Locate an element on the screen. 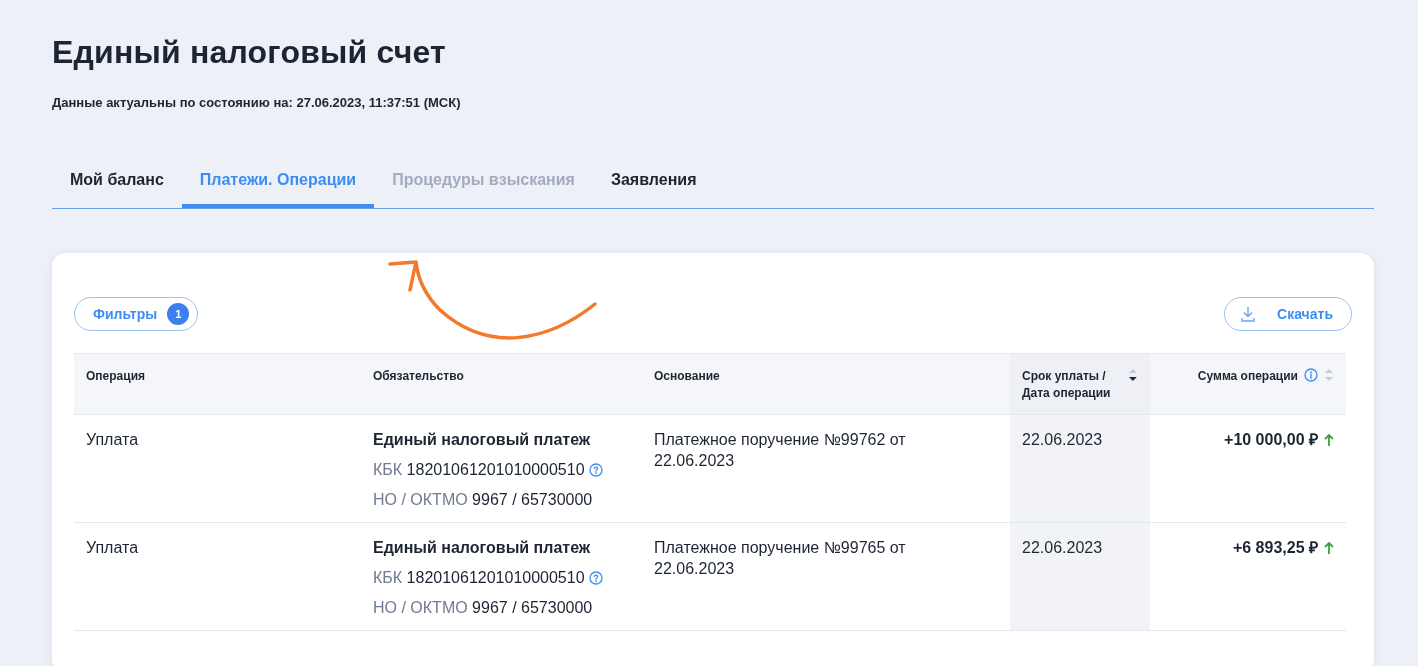 This screenshot has width=1418, height=666. sort-icon is located at coordinates (1133, 375).